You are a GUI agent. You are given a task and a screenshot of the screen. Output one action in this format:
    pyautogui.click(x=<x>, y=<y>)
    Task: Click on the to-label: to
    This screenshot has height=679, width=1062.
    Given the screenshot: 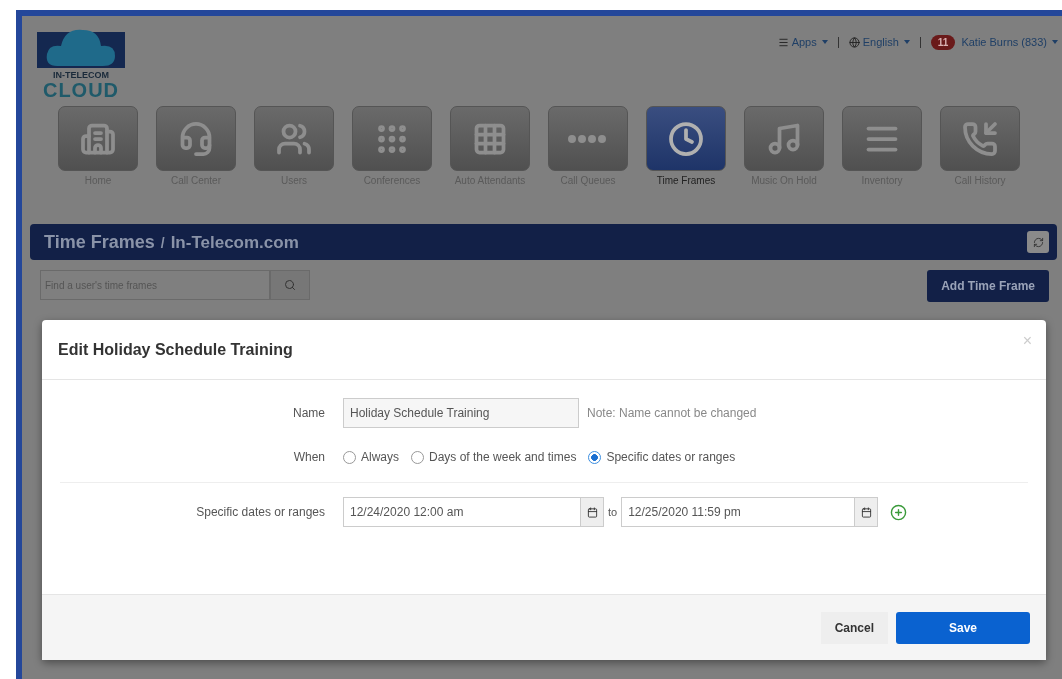 What is the action you would take?
    pyautogui.click(x=613, y=512)
    